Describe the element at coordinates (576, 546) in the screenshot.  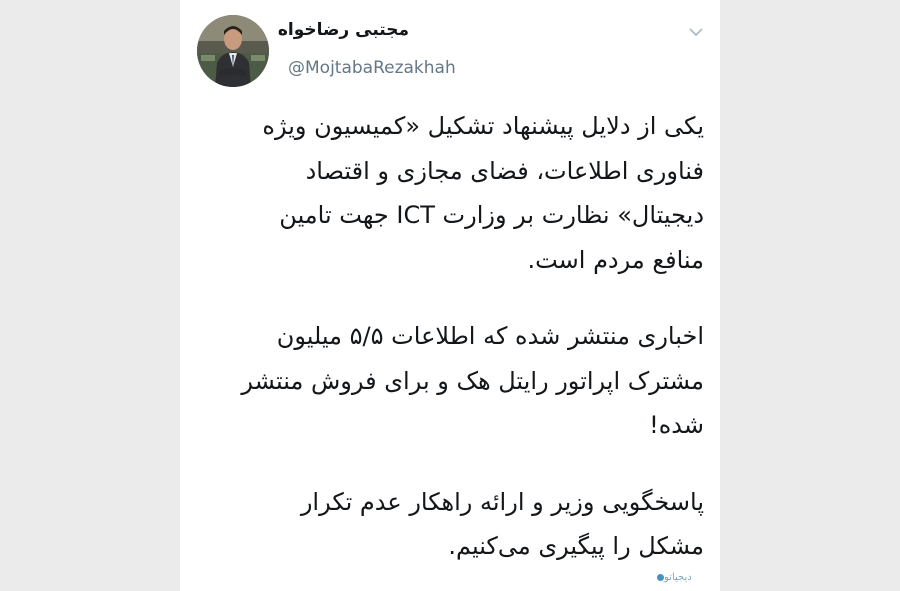
I see `tweet-line: مشکل را پیگیری می‌کنیم.` at that location.